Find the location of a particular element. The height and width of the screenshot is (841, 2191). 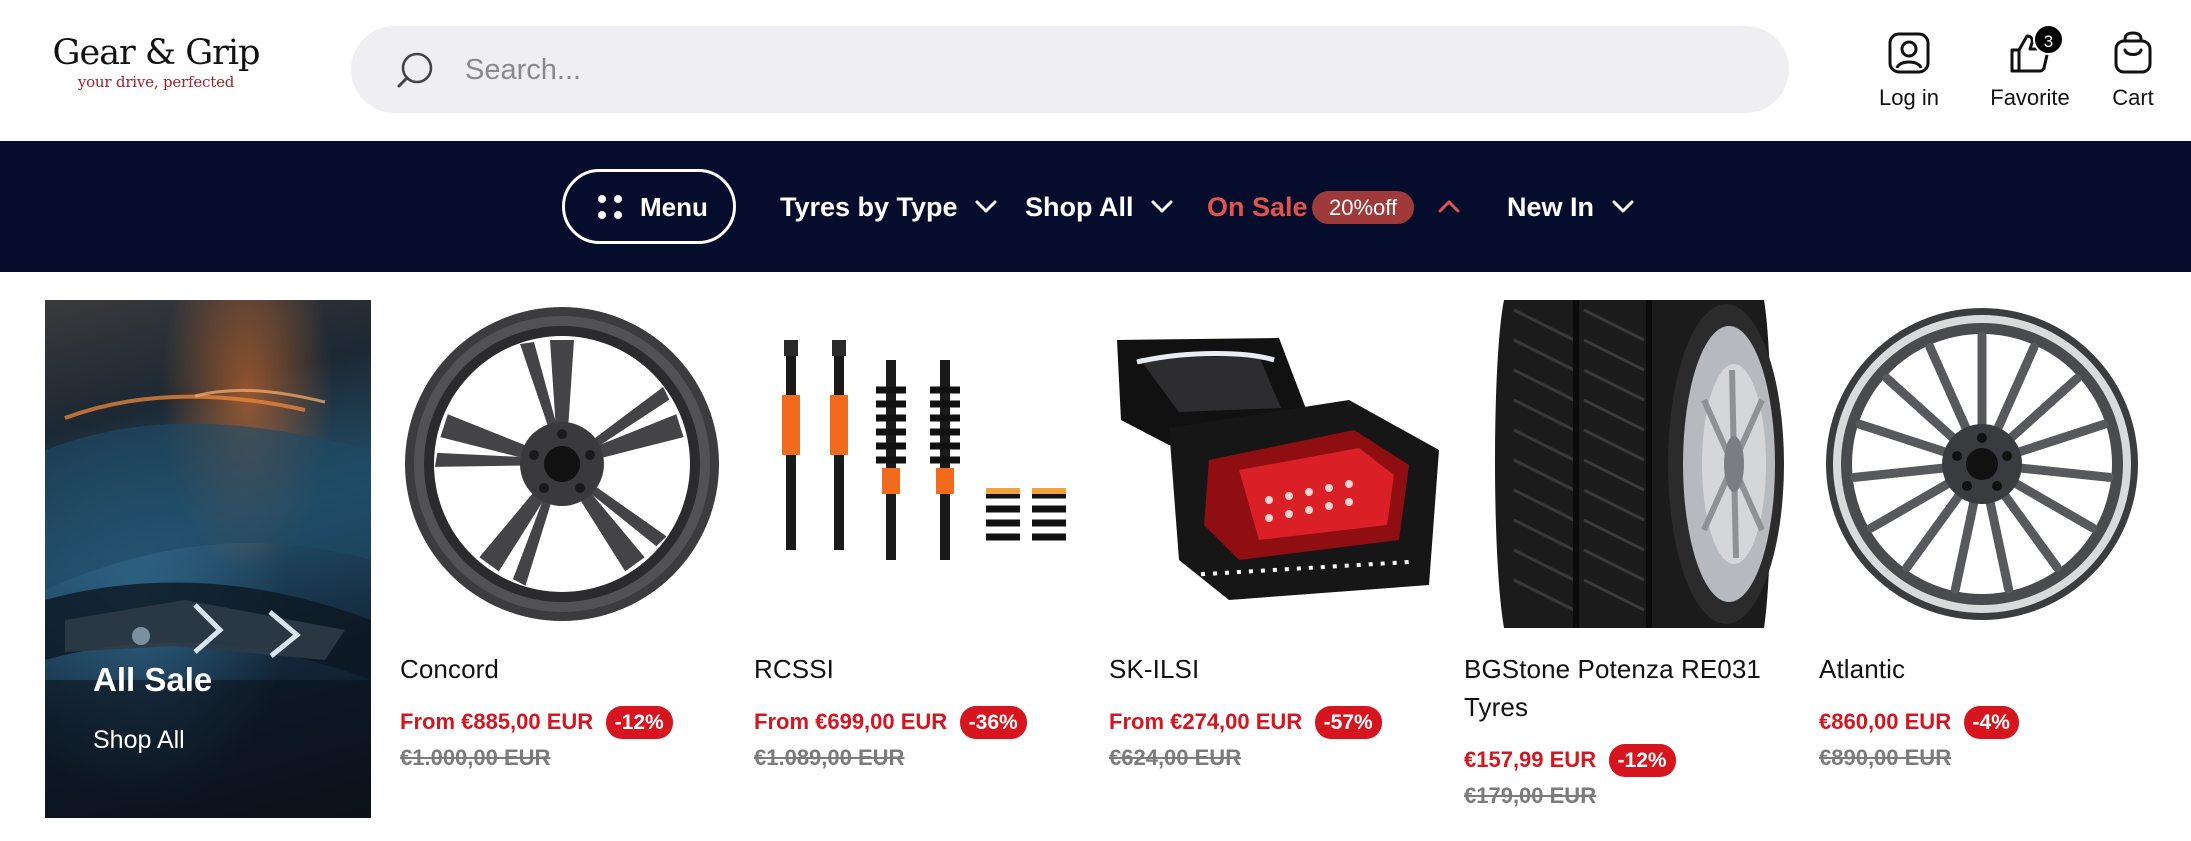

discount-badge: -57% is located at coordinates (1348, 722).